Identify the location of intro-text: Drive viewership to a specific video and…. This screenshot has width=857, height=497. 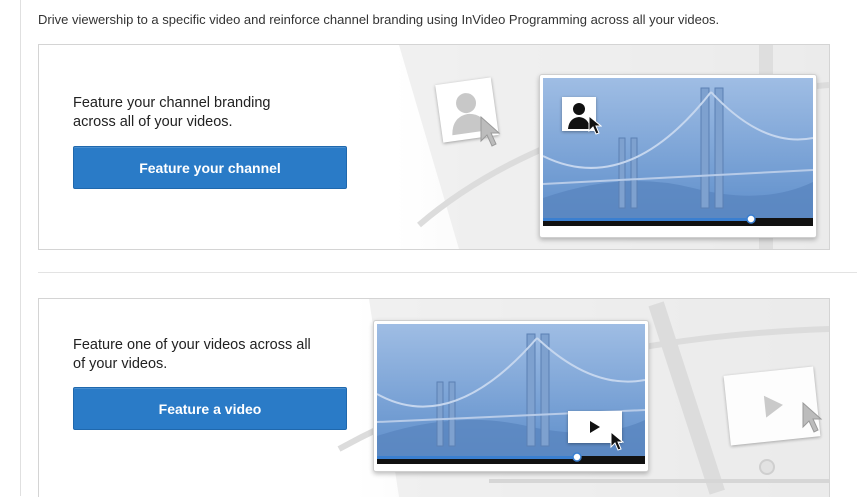
(379, 19).